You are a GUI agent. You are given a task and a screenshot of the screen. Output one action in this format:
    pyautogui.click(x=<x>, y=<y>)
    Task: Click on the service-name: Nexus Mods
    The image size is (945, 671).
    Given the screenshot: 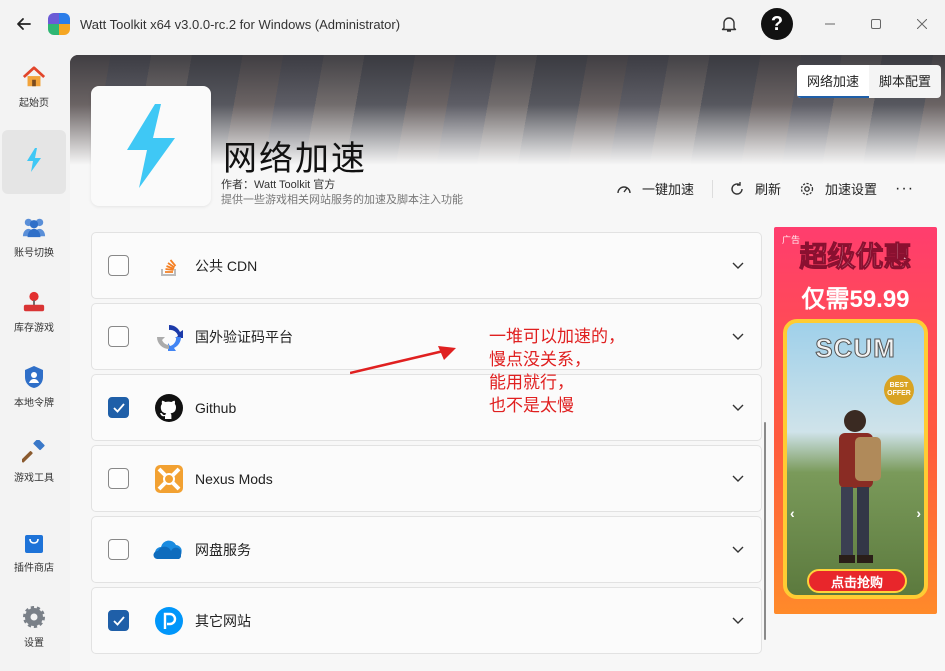 What is the action you would take?
    pyautogui.click(x=234, y=478)
    